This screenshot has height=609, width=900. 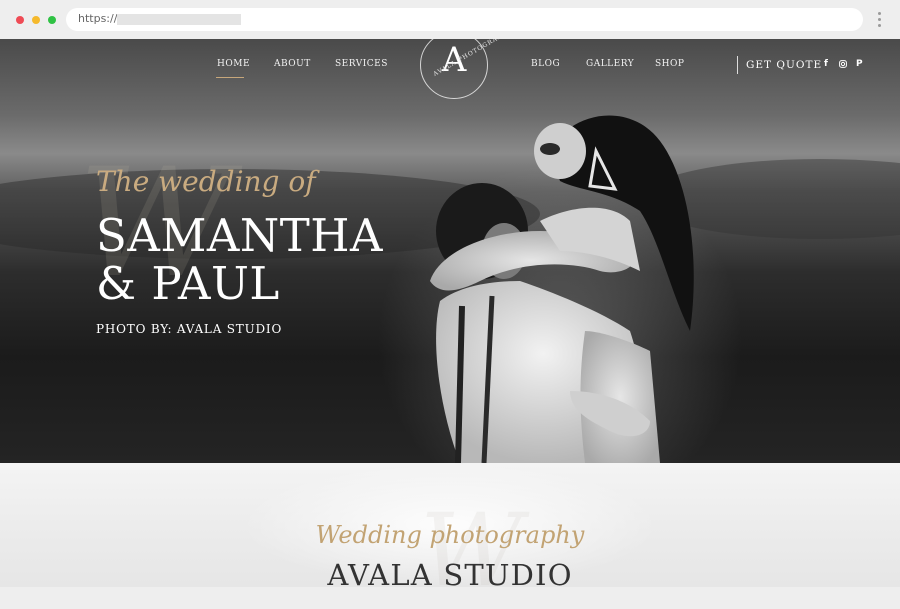 What do you see at coordinates (784, 65) in the screenshot?
I see `get-quote-button: GET QUOTE` at bounding box center [784, 65].